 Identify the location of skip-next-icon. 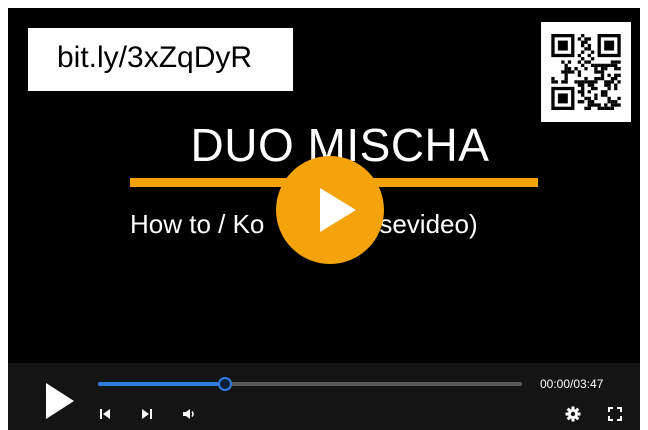
(147, 414).